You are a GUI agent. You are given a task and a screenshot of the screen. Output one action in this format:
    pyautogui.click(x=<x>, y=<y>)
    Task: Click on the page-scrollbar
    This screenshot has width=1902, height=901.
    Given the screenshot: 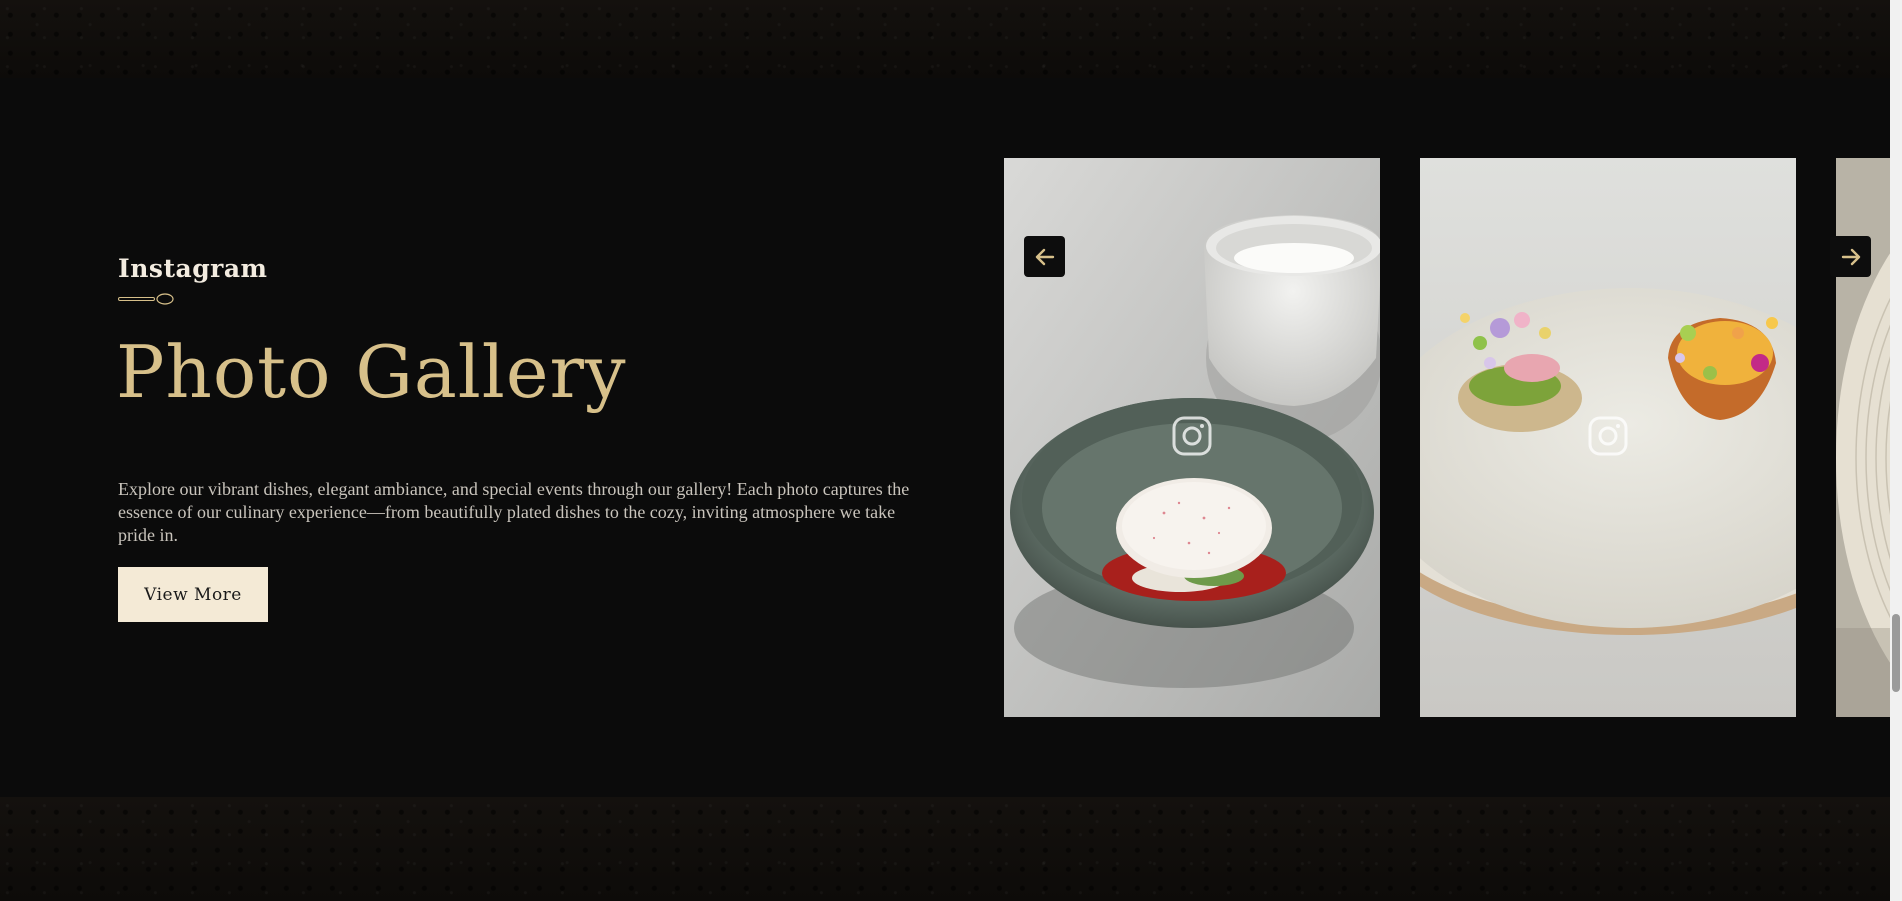 What is the action you would take?
    pyautogui.click(x=1896, y=450)
    